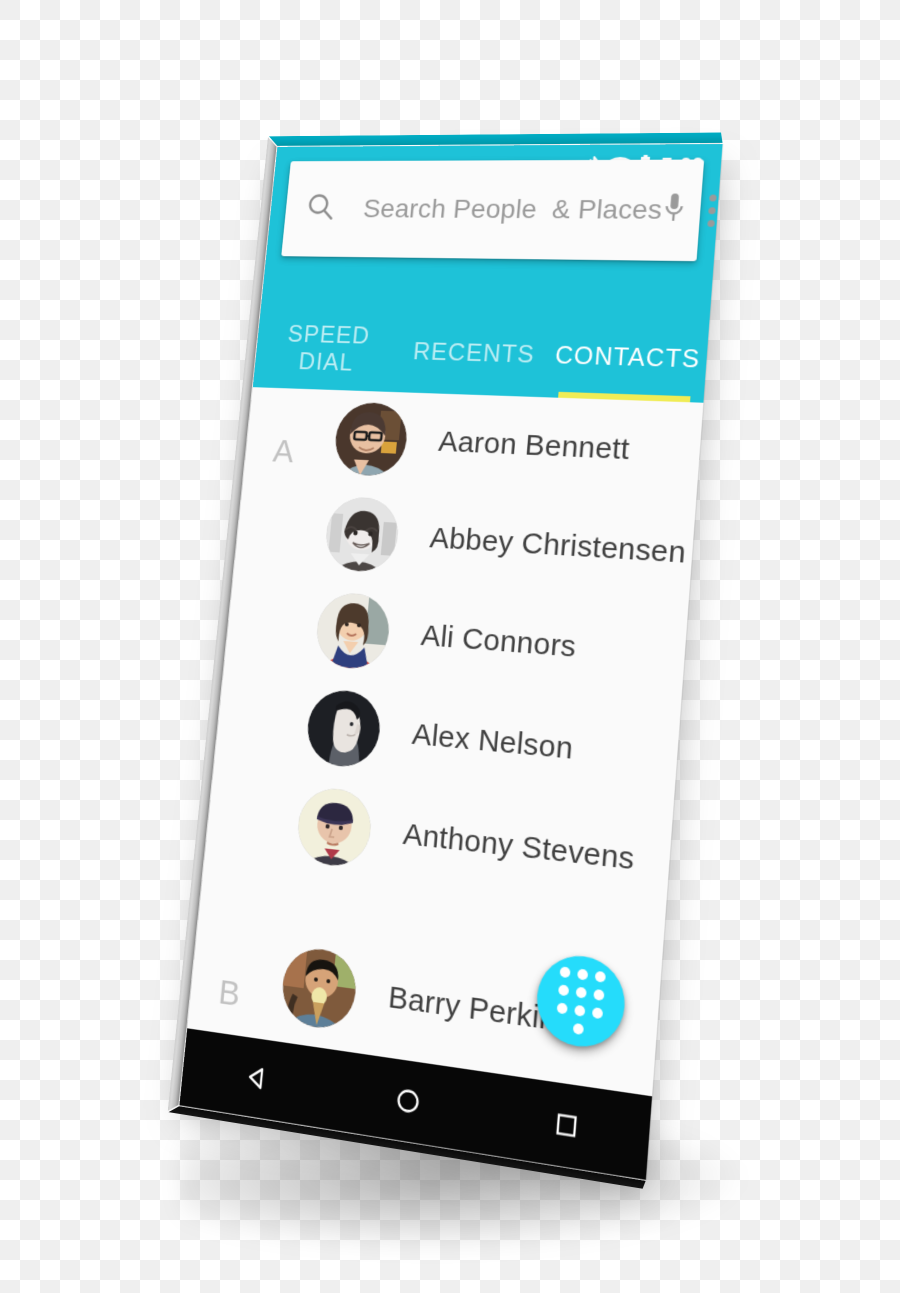 Image resolution: width=900 pixels, height=1293 pixels. Describe the element at coordinates (558, 545) in the screenshot. I see `contact-name: Abbey Christensen` at that location.